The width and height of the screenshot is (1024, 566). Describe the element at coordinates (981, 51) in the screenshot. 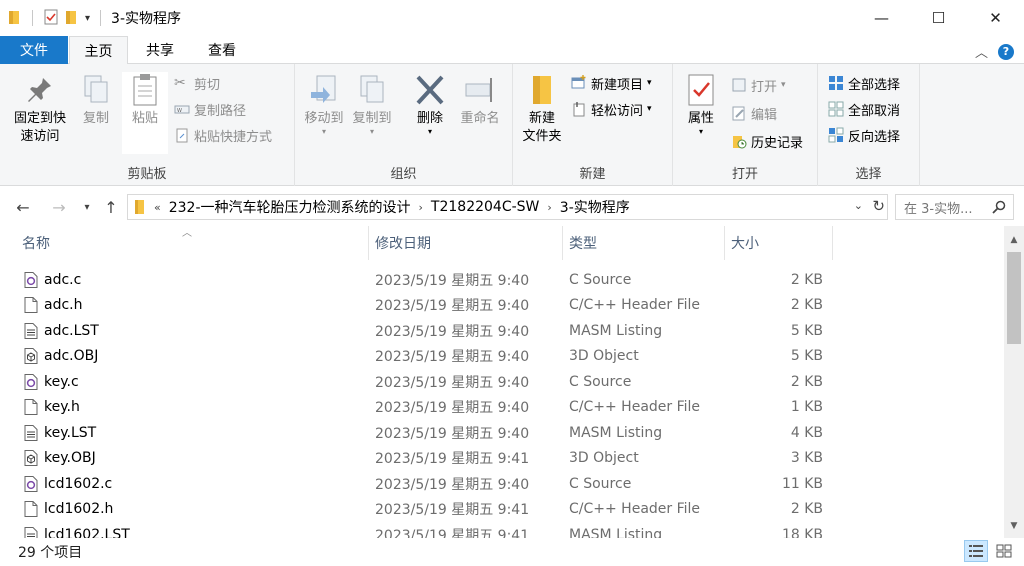

I see `collapse-ribbon-icon: ︿` at that location.